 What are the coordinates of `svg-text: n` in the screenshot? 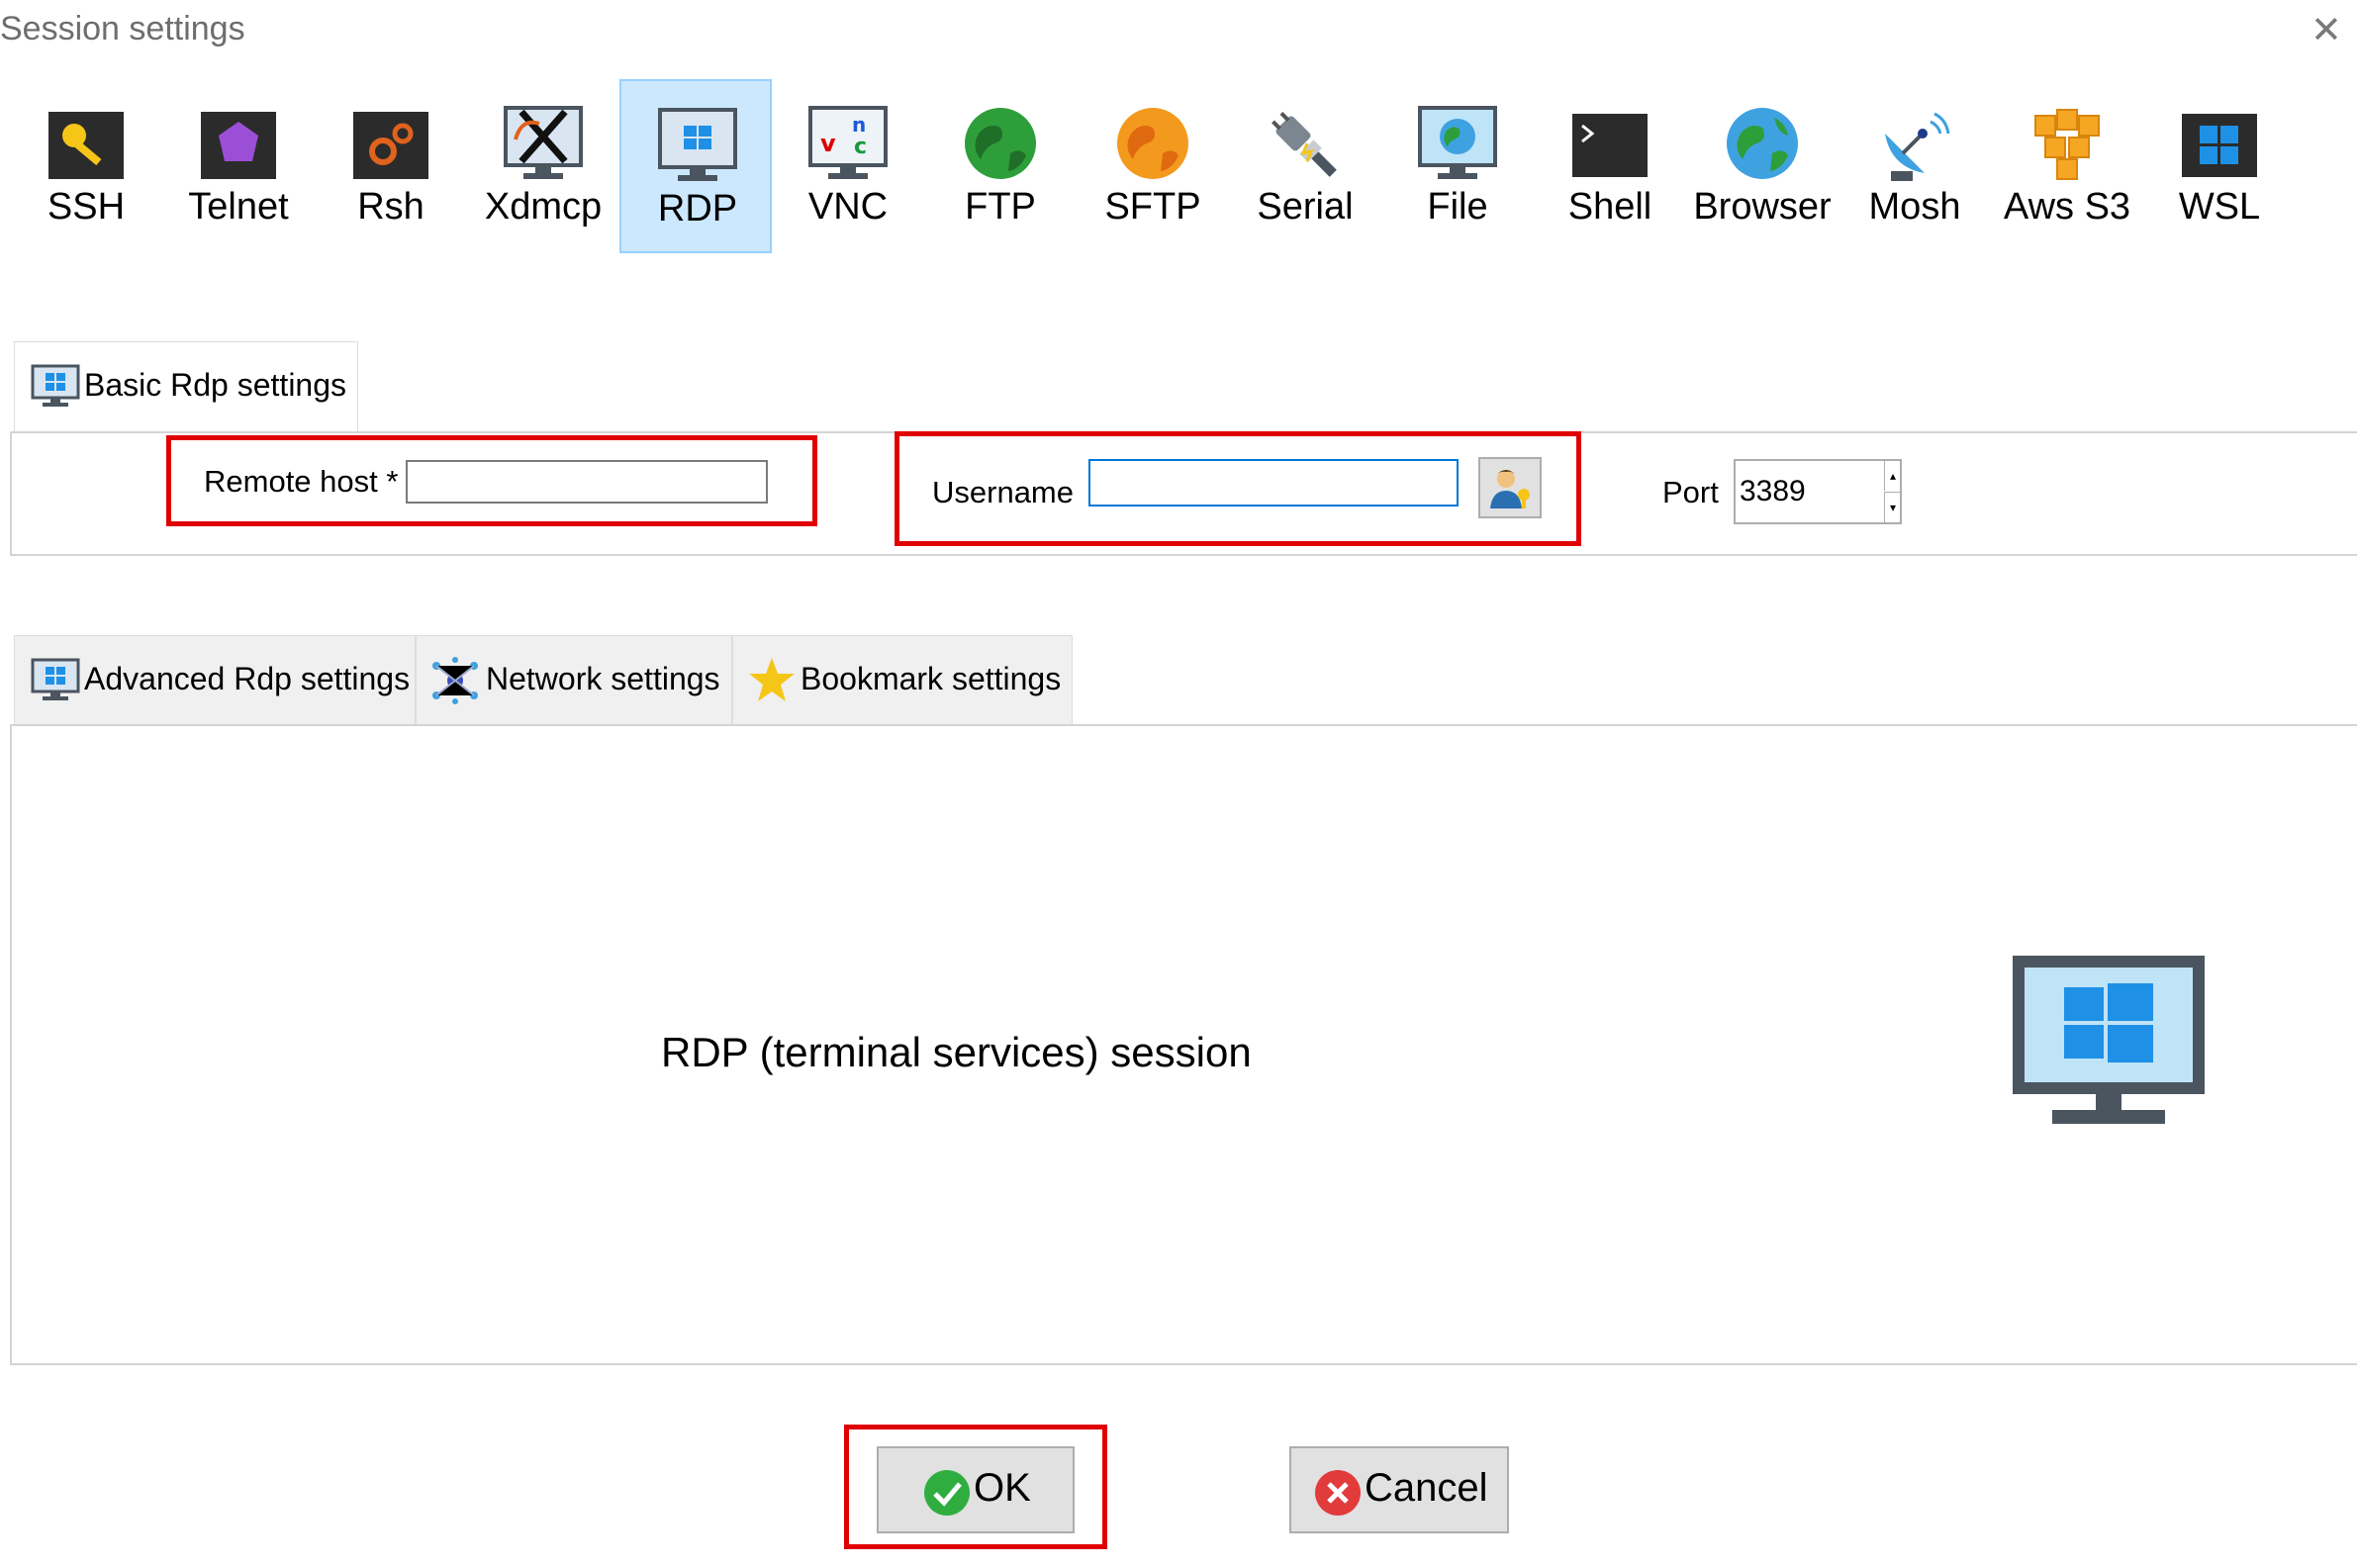 It's located at (859, 125).